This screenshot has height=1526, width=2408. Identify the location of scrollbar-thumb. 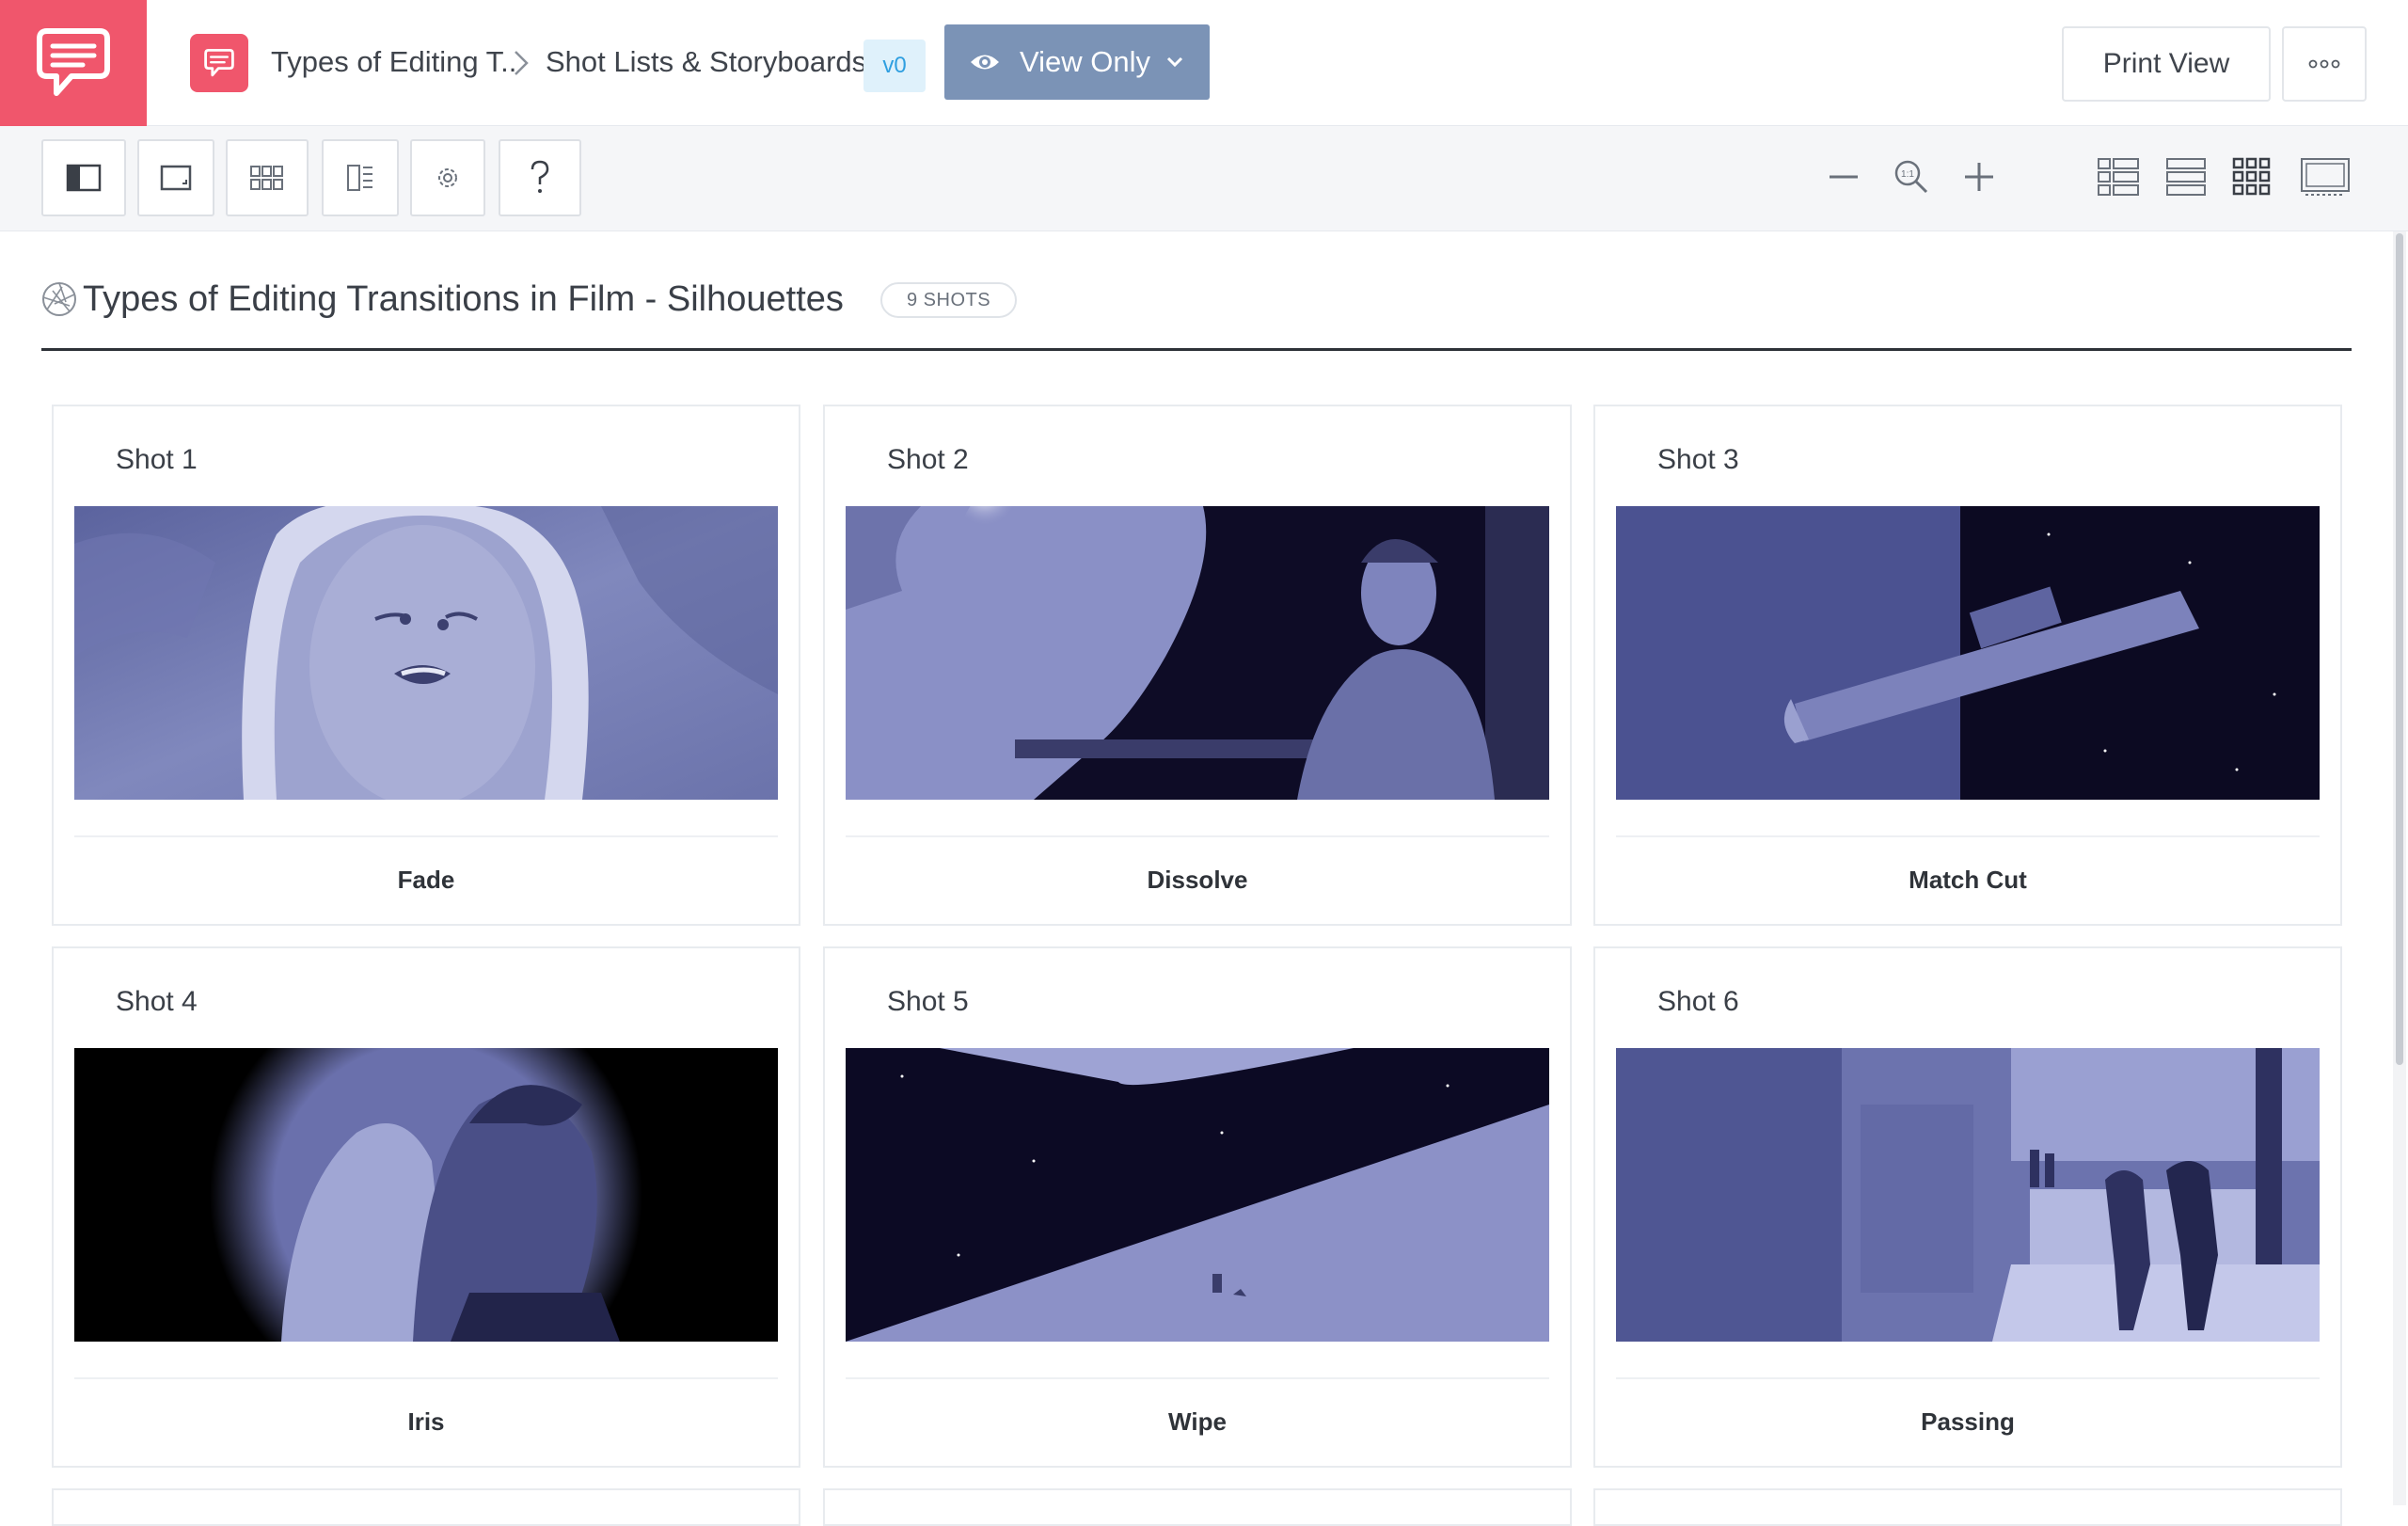
(2400, 649).